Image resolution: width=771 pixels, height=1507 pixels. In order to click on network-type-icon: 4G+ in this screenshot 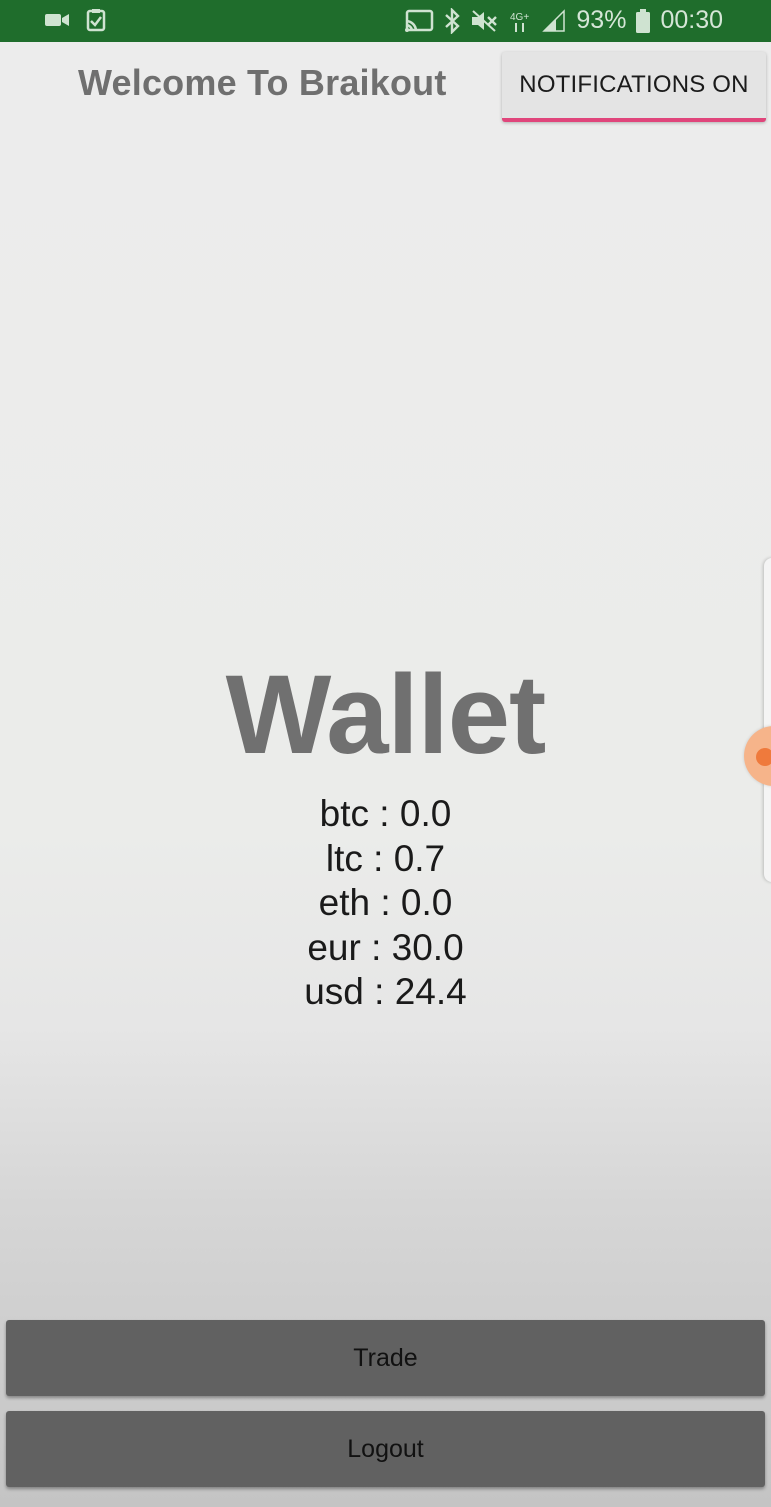, I will do `click(520, 21)`.